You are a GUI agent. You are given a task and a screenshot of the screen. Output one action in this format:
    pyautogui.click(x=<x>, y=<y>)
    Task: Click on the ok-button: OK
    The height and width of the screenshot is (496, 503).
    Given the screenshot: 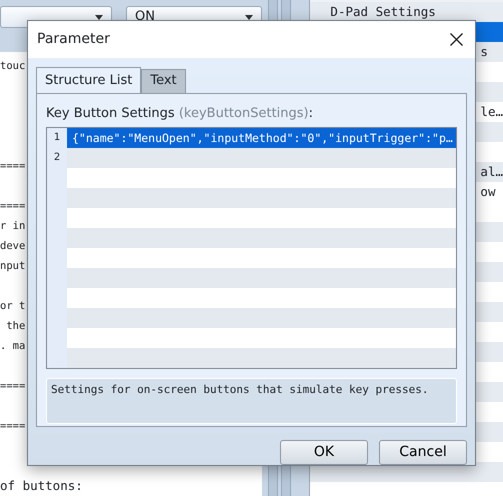 What is the action you would take?
    pyautogui.click(x=324, y=452)
    